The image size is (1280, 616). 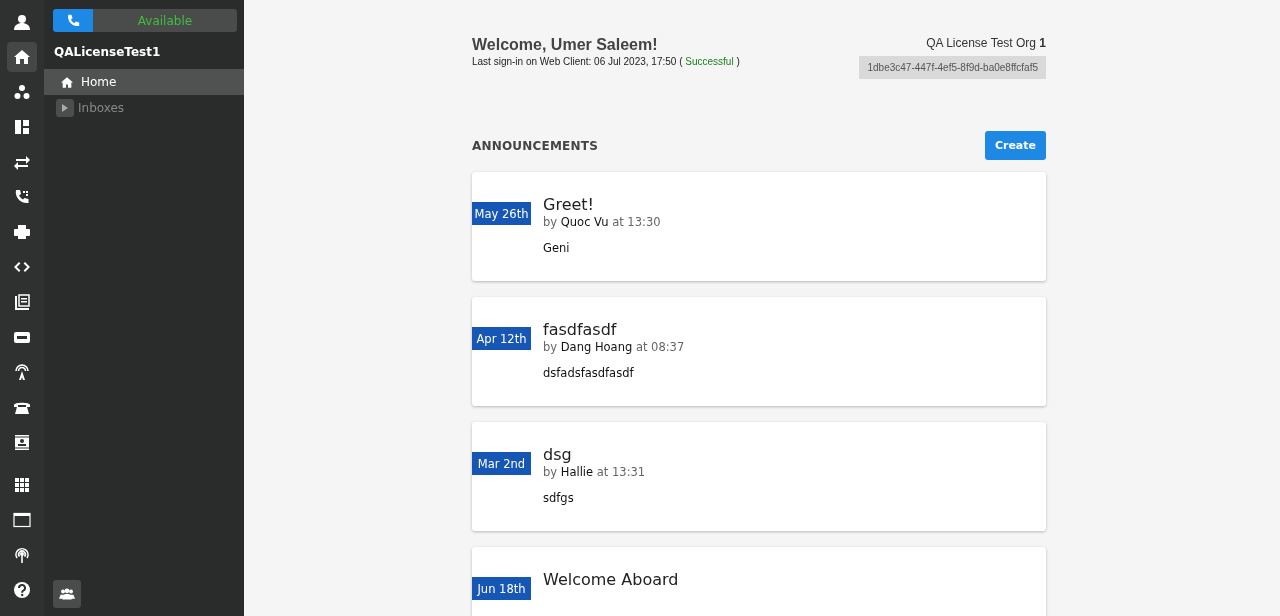 What do you see at coordinates (535, 145) in the screenshot?
I see `section-heading: ANNOUNCEMENTS` at bounding box center [535, 145].